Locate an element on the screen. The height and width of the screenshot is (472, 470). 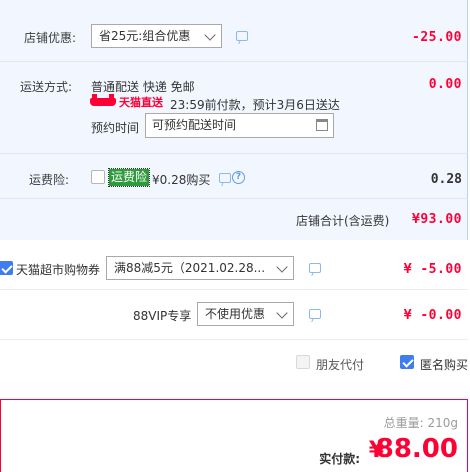
vip88-select: 不使用优惠 is located at coordinates (245, 314).